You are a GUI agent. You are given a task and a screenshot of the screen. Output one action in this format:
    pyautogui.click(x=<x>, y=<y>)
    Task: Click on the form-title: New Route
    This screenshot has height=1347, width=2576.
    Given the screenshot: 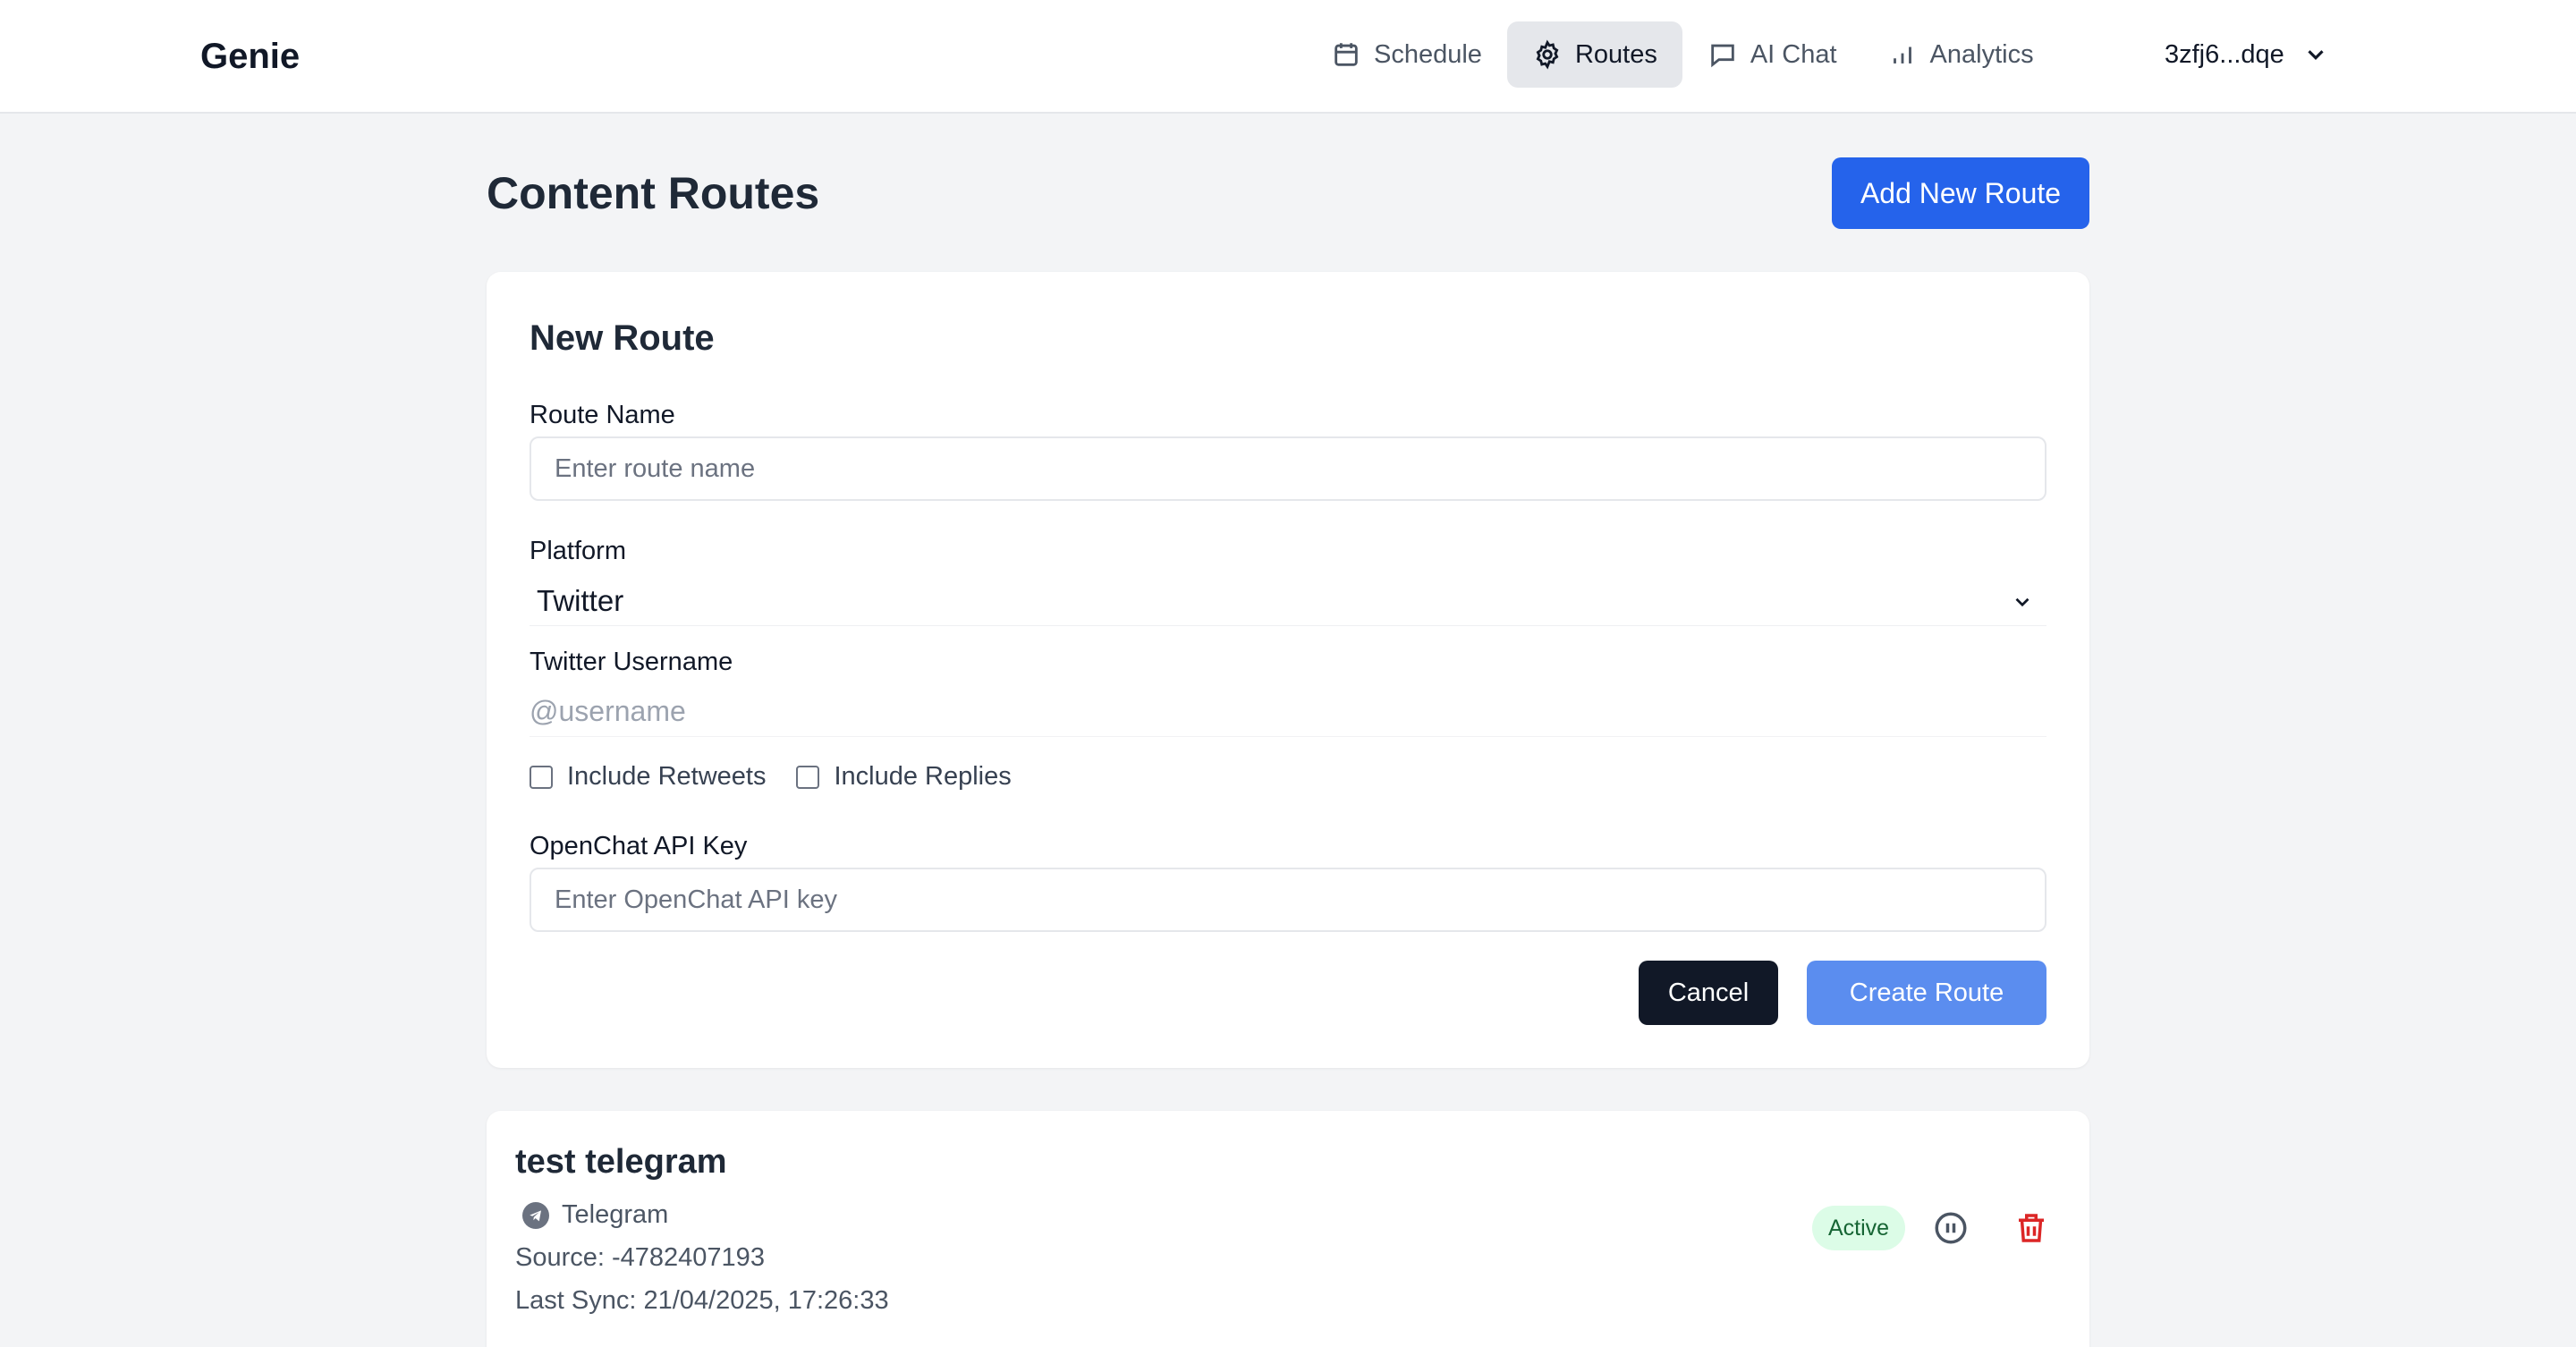 What is the action you would take?
    pyautogui.click(x=622, y=338)
    